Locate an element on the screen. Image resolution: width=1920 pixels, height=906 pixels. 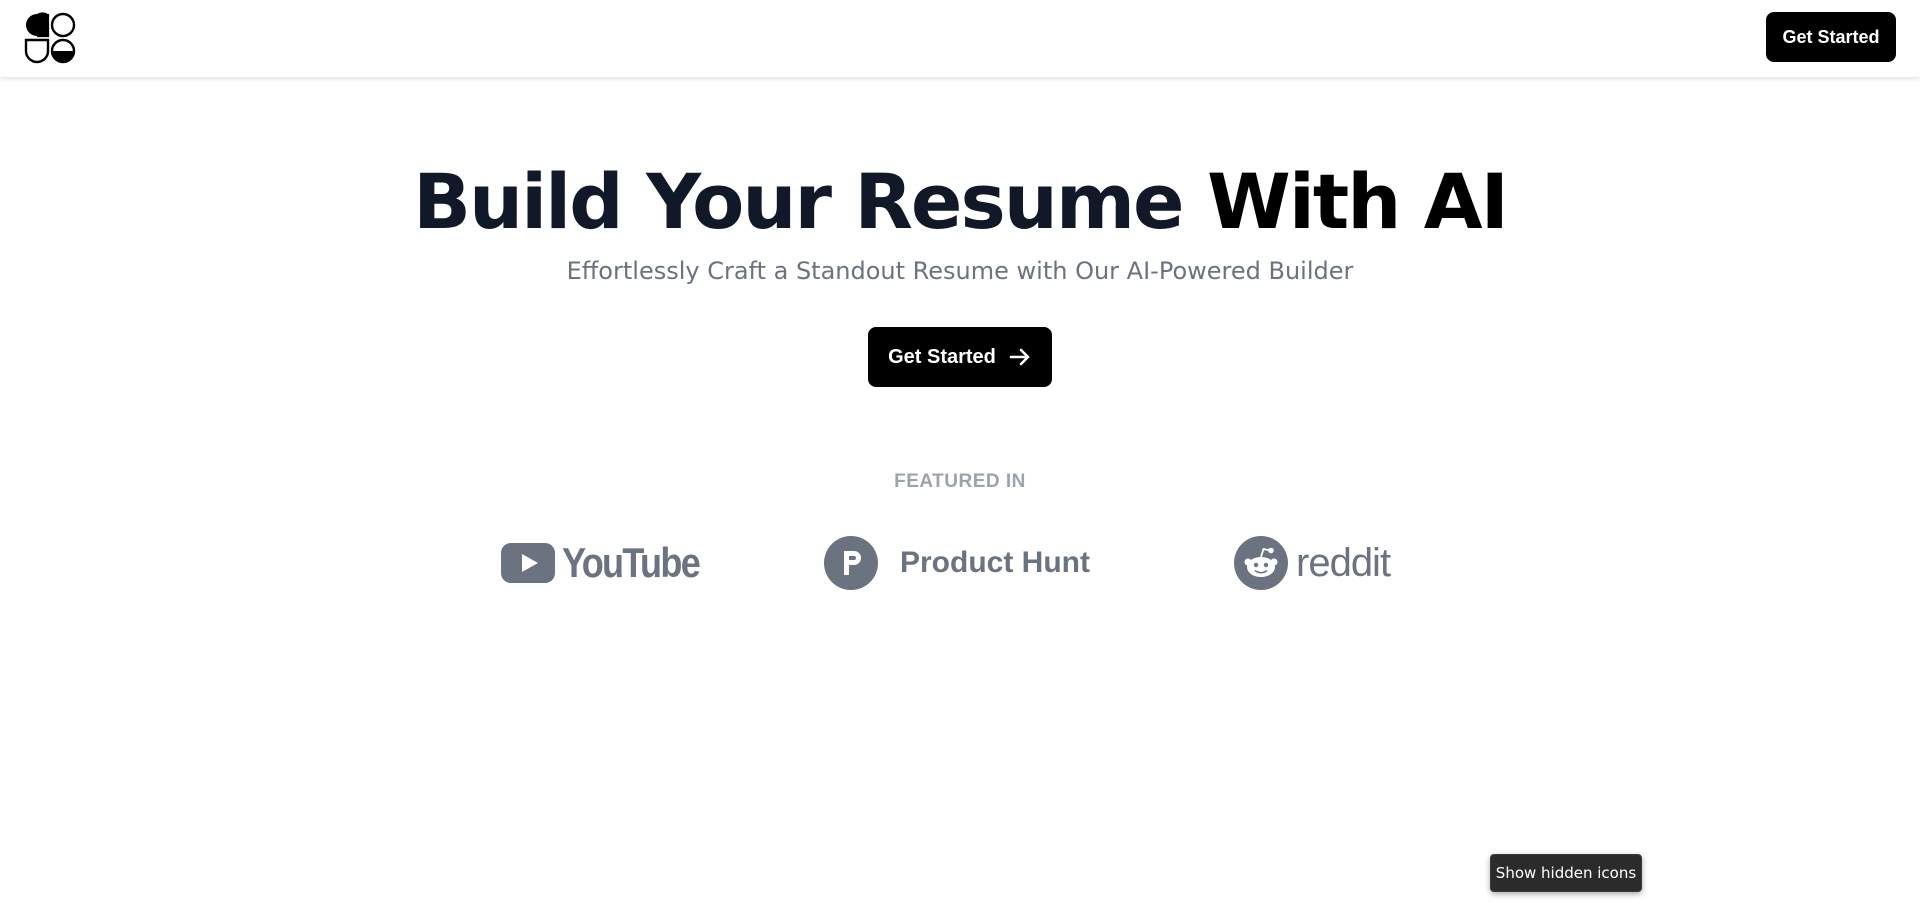
reddit-logo: reddit is located at coordinates (1312, 563).